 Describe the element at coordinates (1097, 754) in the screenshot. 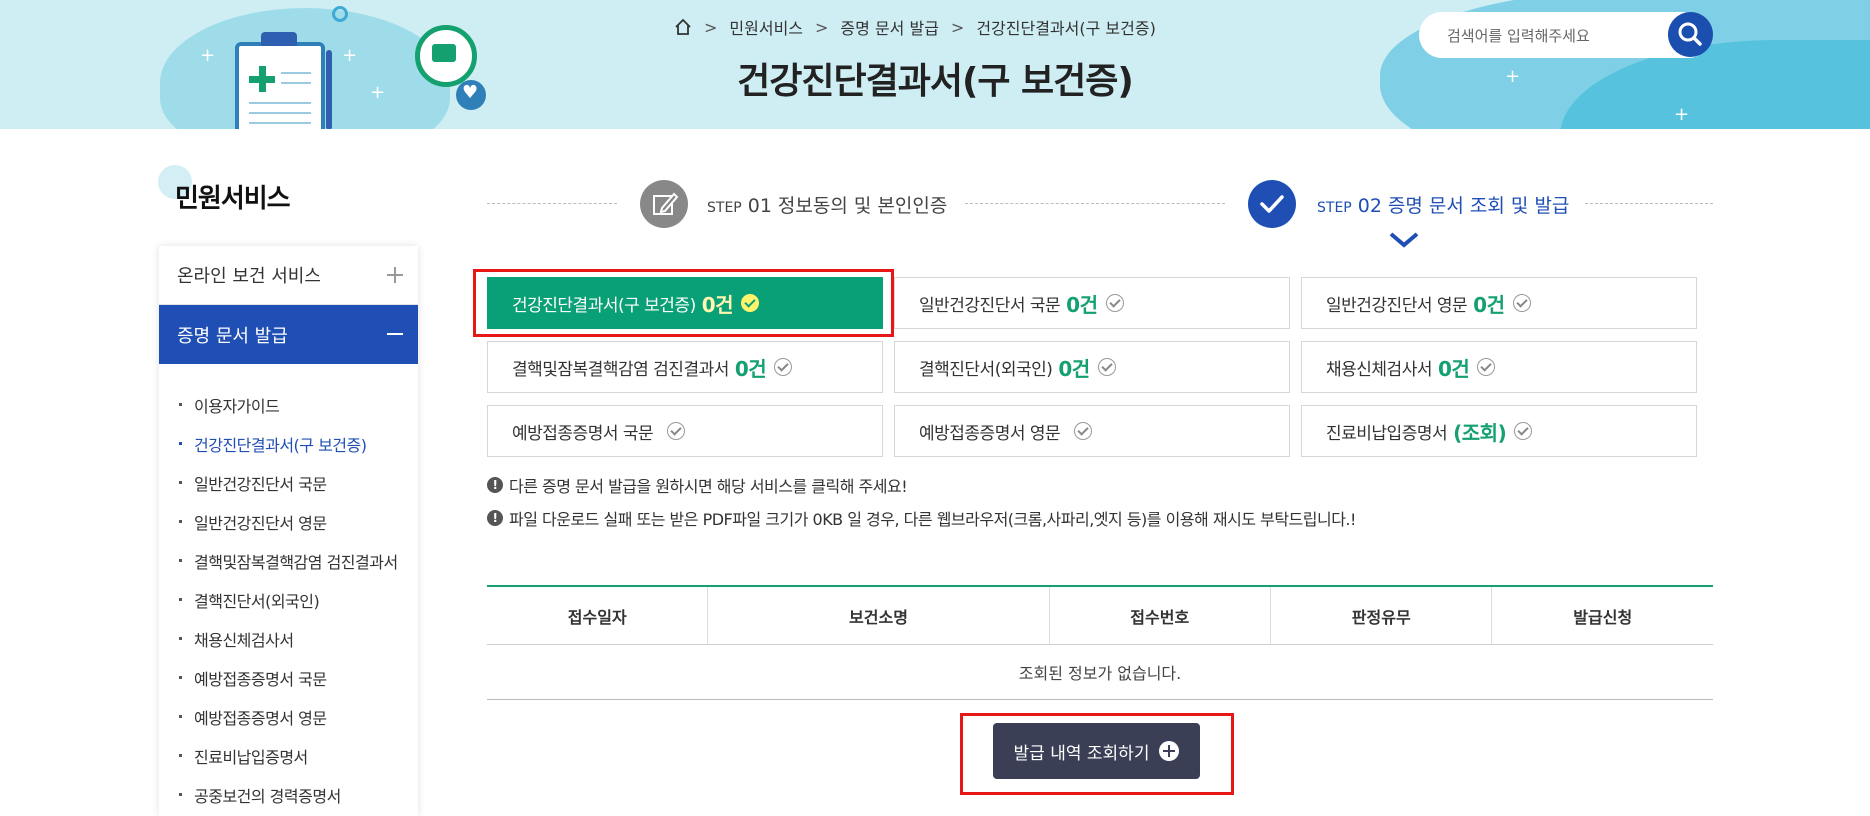

I see `highlight-box-history-button` at that location.